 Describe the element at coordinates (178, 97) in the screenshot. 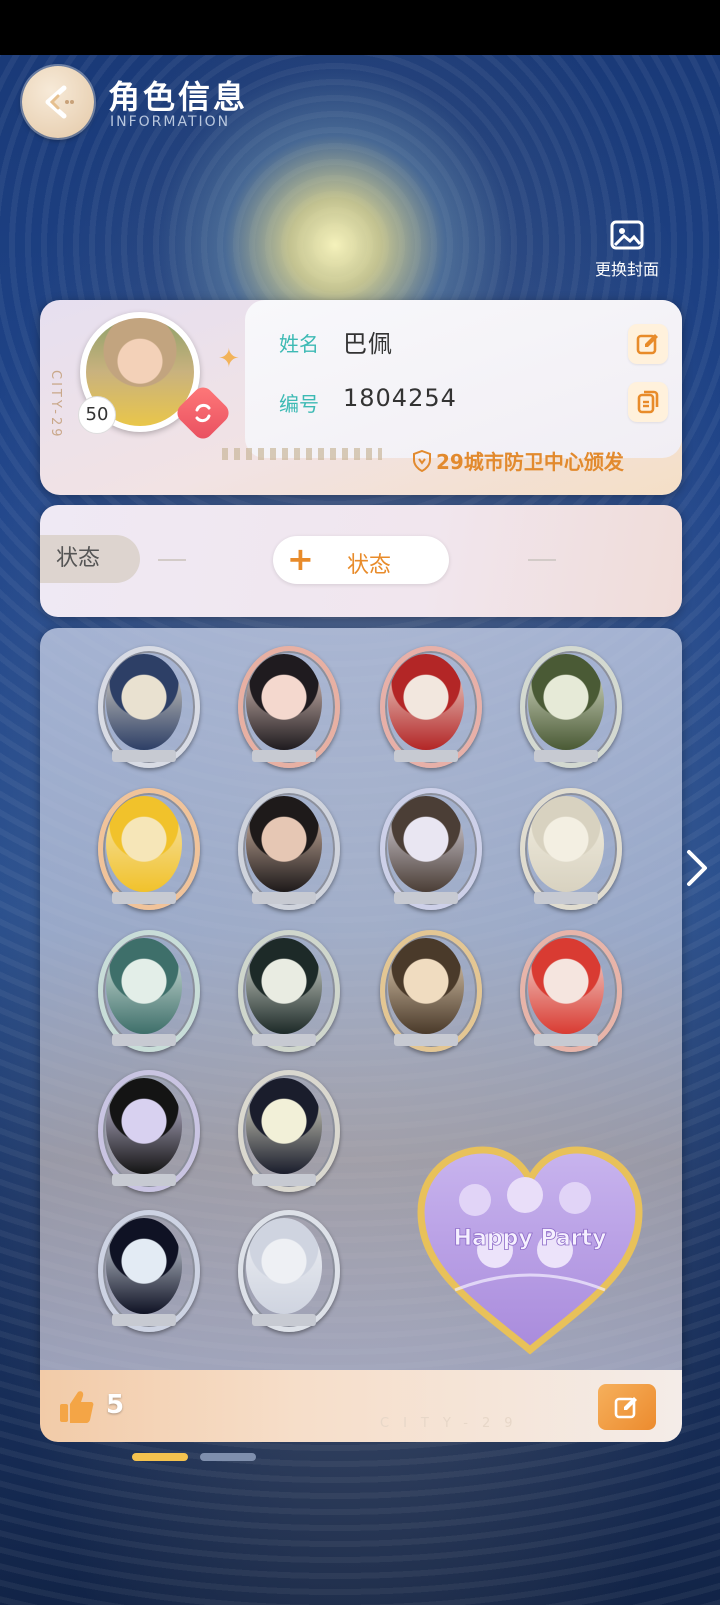

I see `page-title: 角色信息` at that location.